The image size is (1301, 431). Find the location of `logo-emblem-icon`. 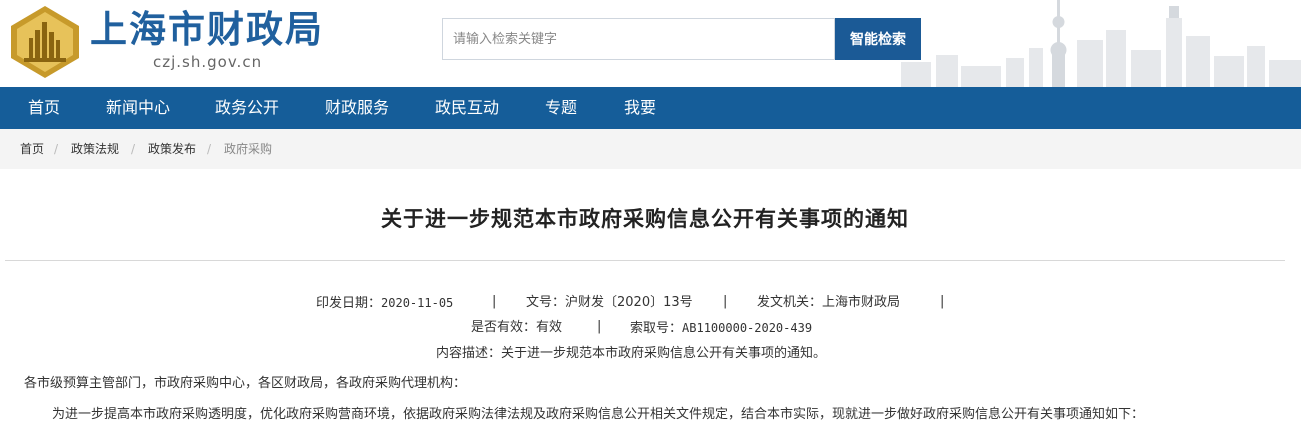

logo-emblem-icon is located at coordinates (45, 42).